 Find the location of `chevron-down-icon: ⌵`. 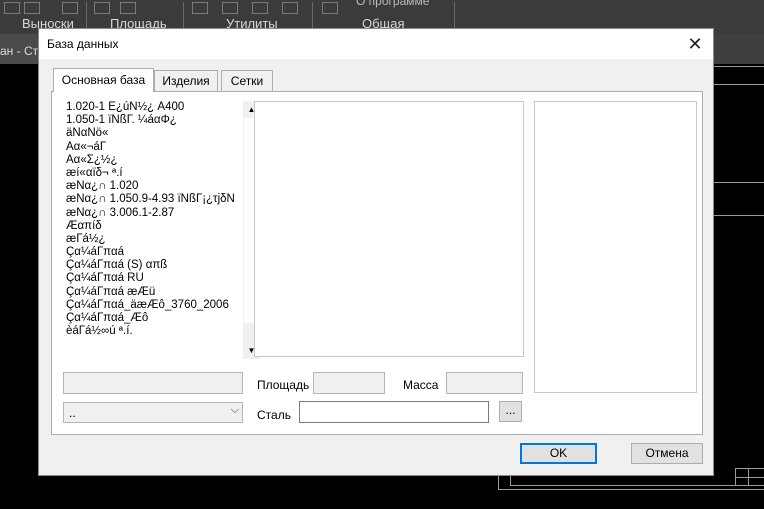

chevron-down-icon: ⌵ is located at coordinates (235, 410).